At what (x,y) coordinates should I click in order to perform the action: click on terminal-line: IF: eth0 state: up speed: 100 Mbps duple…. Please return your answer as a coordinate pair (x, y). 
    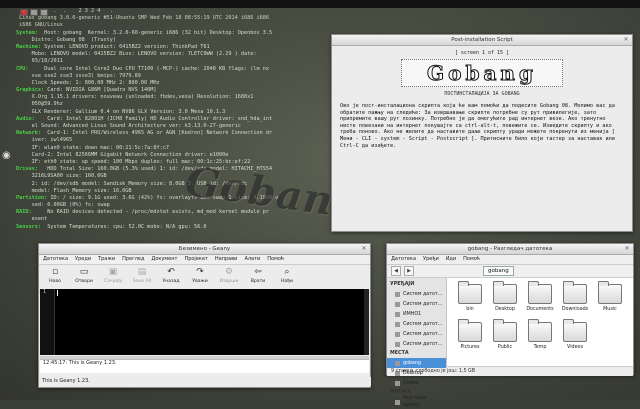
    Looking at the image, I should click on (175, 162).